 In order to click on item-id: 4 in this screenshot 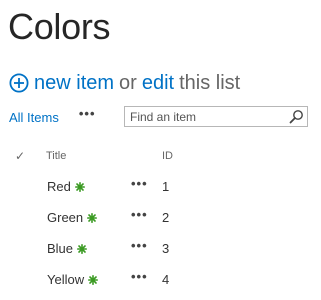, I will do `click(166, 279)`.